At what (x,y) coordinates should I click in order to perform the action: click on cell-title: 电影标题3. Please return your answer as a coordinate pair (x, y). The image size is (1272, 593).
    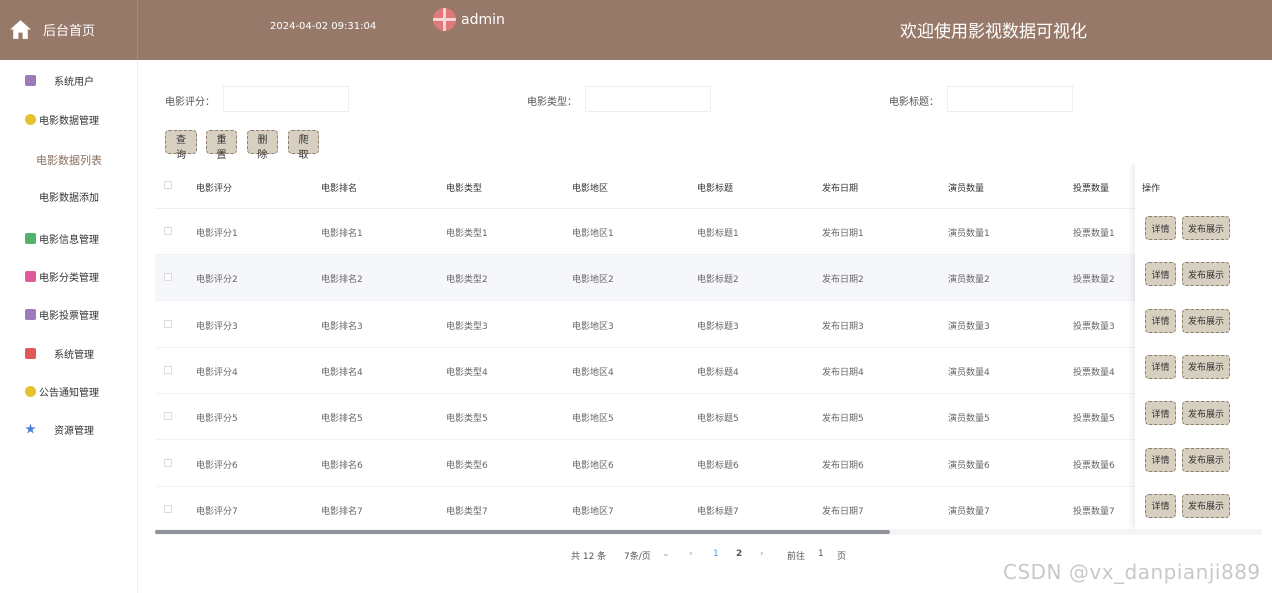
    Looking at the image, I should click on (718, 326).